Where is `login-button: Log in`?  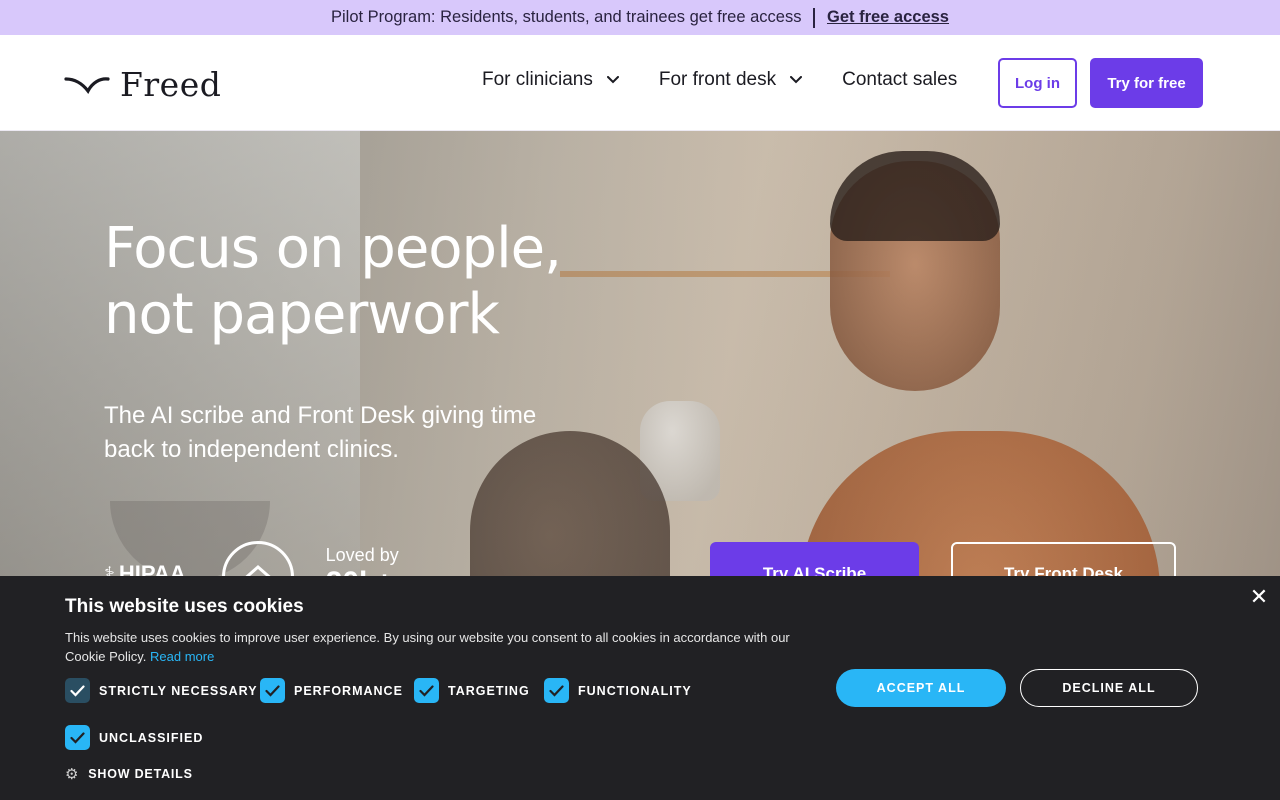 login-button: Log in is located at coordinates (1037, 83).